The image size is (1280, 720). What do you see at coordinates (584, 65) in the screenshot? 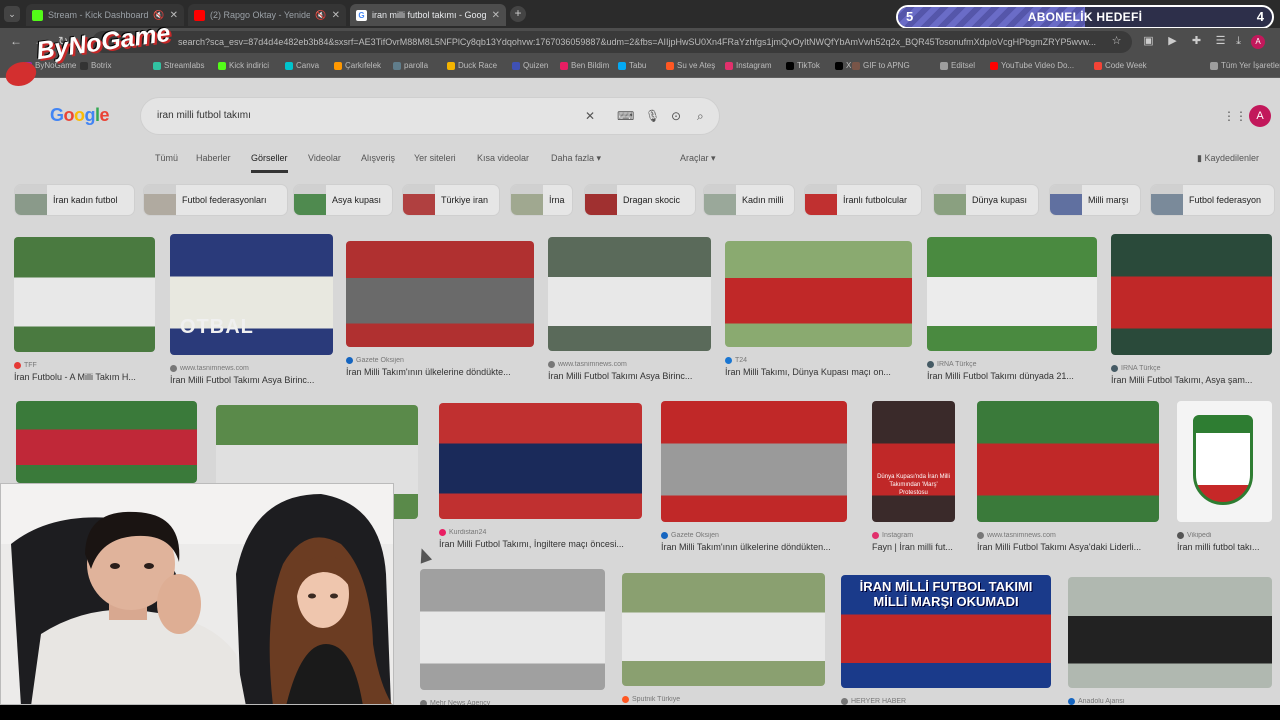
I see `bookmark-item: Ben Bildim` at bounding box center [584, 65].